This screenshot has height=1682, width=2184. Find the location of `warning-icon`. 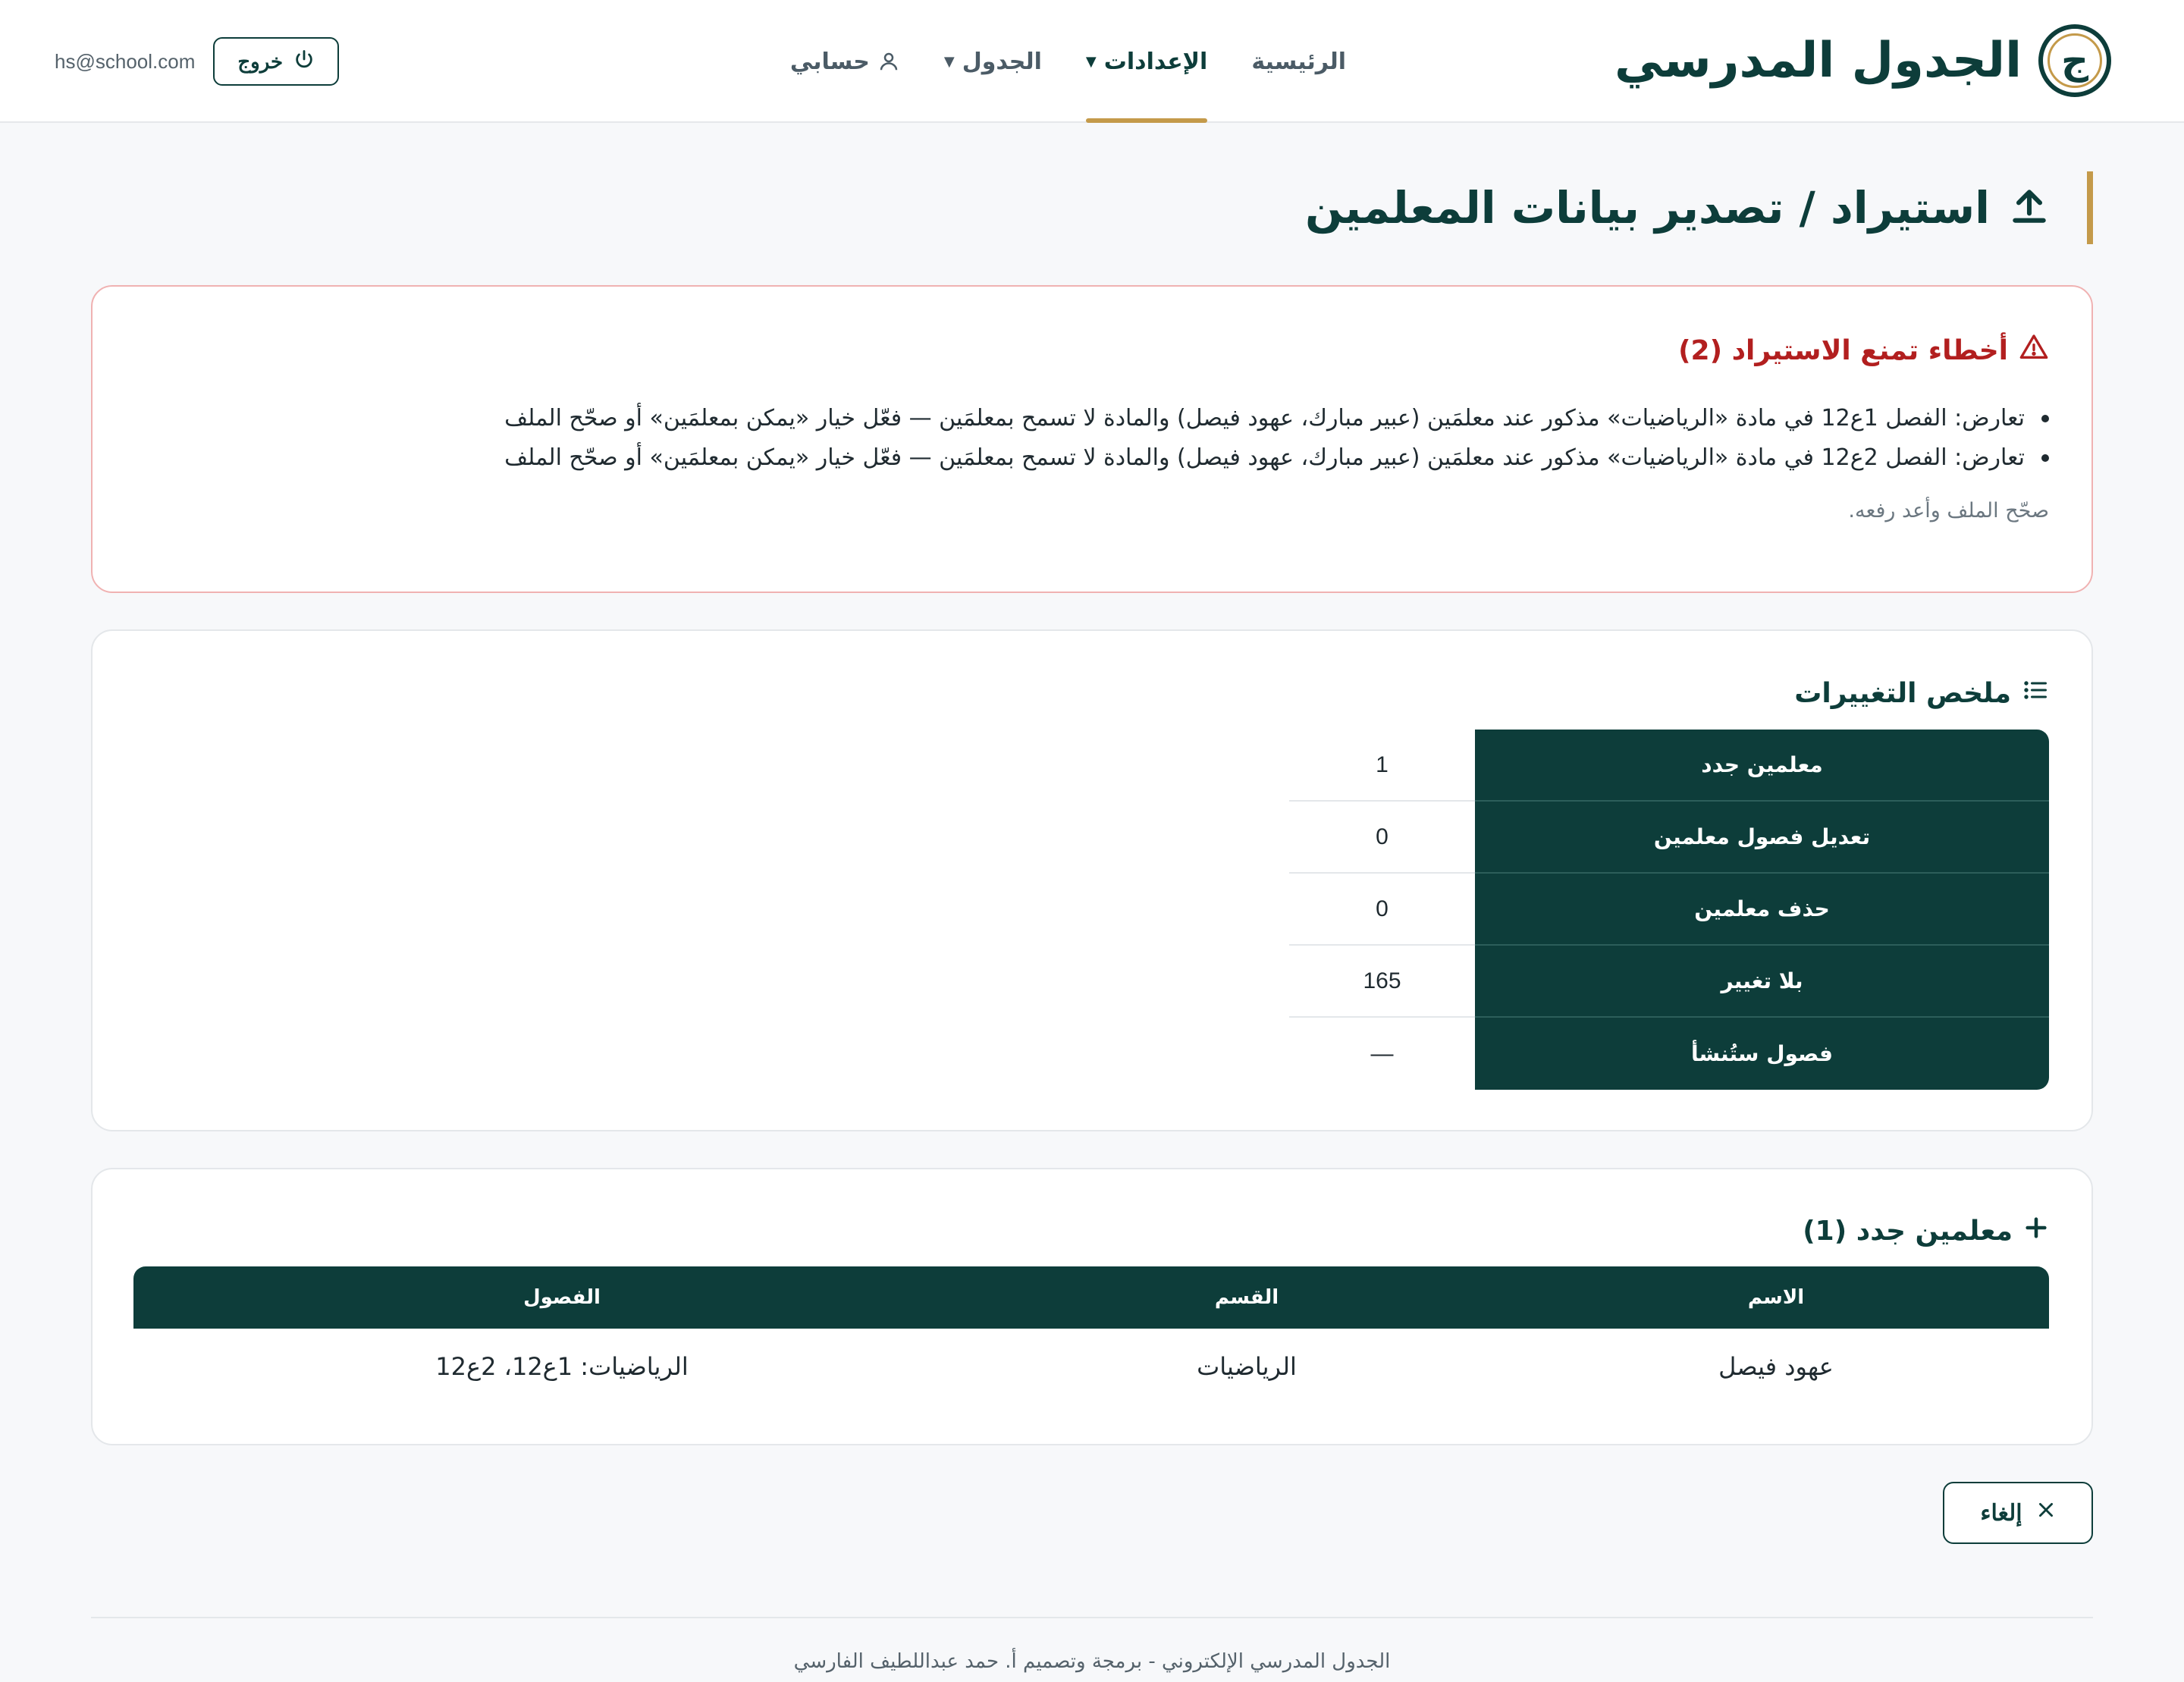

warning-icon is located at coordinates (2034, 350).